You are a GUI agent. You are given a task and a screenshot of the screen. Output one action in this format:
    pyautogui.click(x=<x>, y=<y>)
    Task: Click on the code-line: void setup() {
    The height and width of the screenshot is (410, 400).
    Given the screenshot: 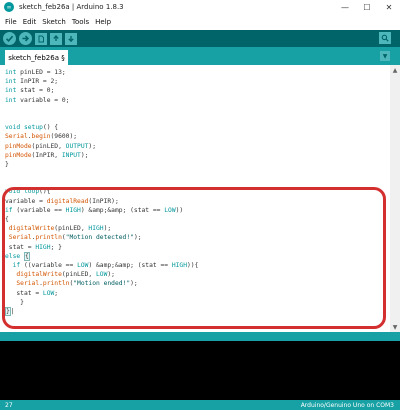 What is the action you would take?
    pyautogui.click(x=197, y=127)
    